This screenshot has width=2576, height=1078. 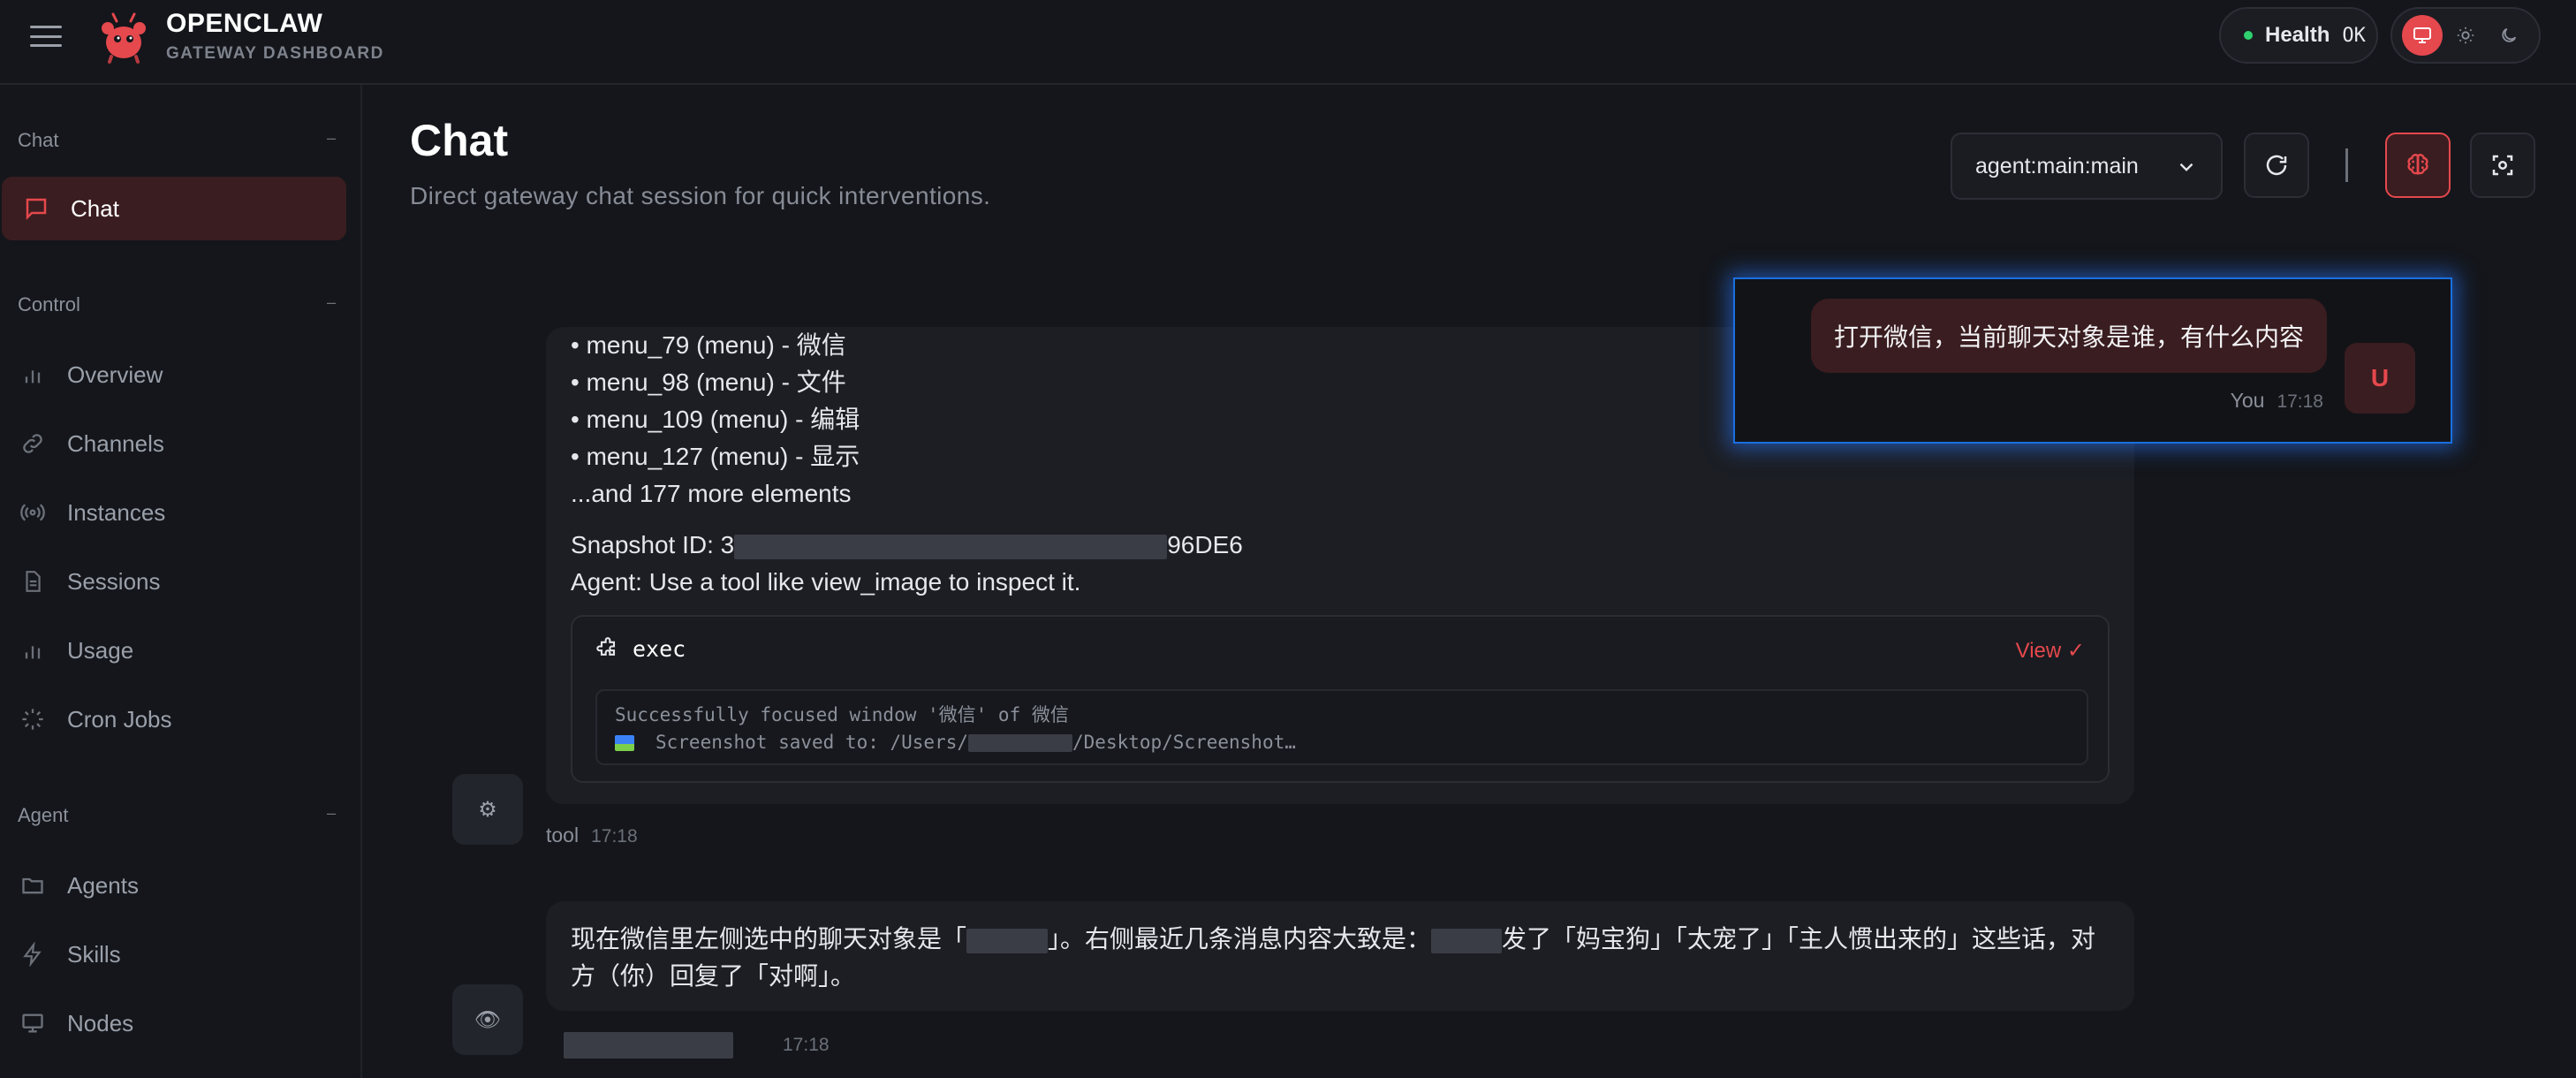 What do you see at coordinates (115, 374) in the screenshot?
I see `sidebar-item-label: Overview` at bounding box center [115, 374].